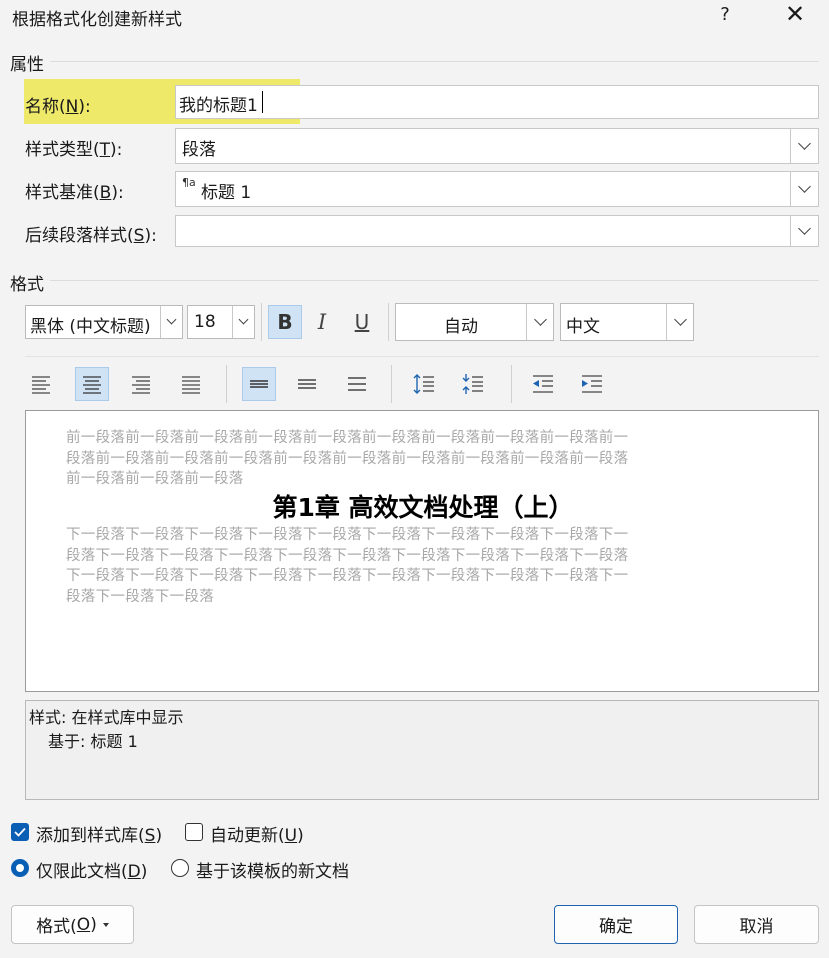 The image size is (829, 958). Describe the element at coordinates (221, 322) in the screenshot. I see `font-size-select: 18` at that location.